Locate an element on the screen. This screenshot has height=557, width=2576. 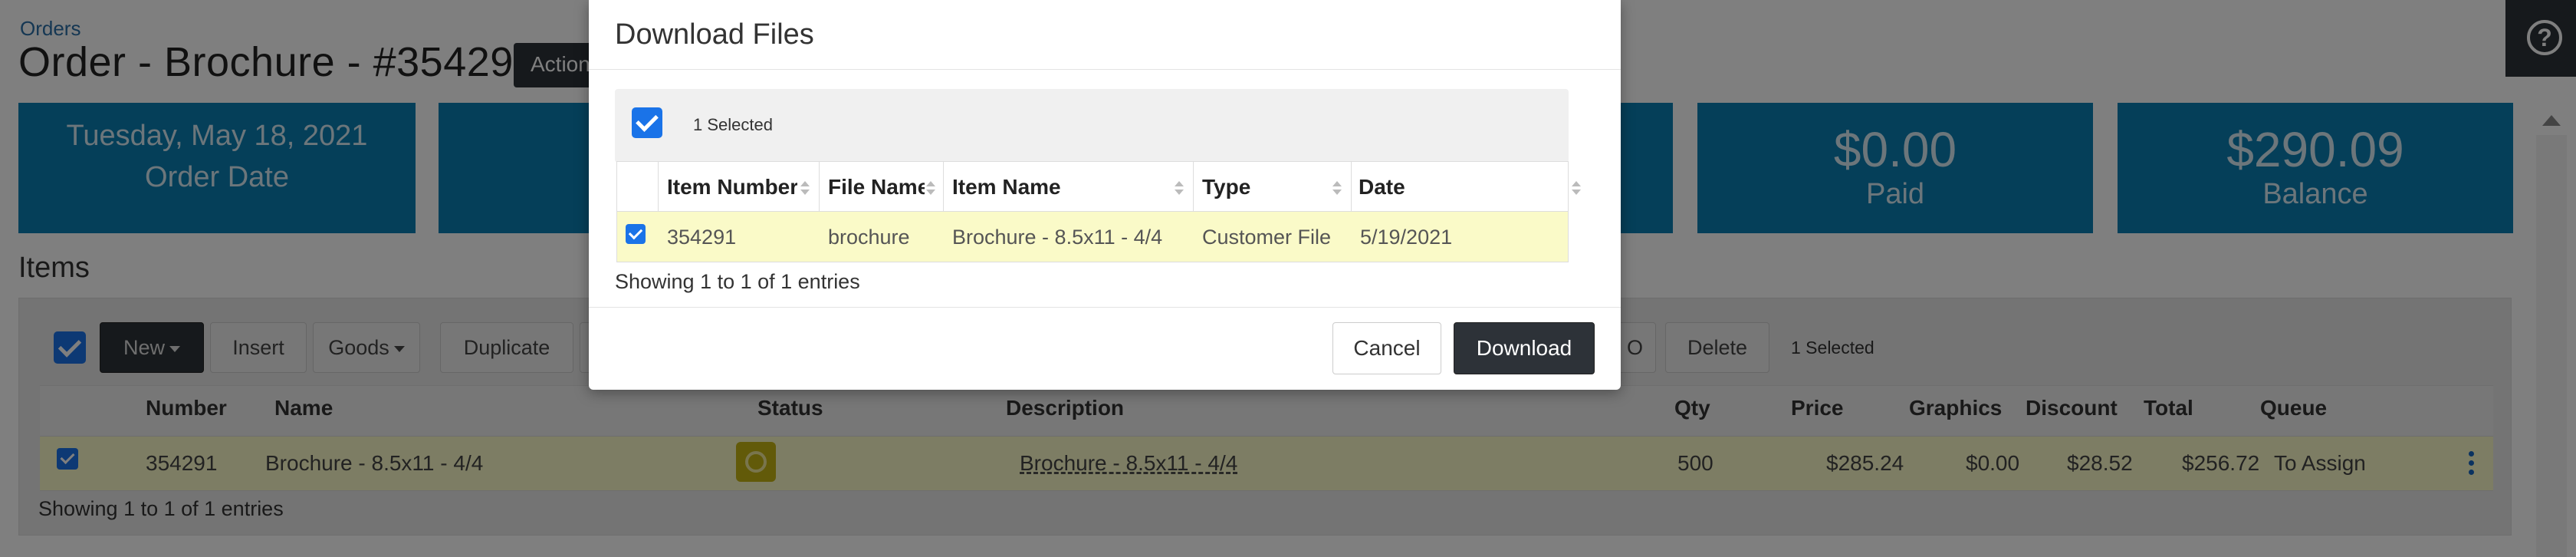
modal-selected-count: 1 Selected is located at coordinates (733, 124).